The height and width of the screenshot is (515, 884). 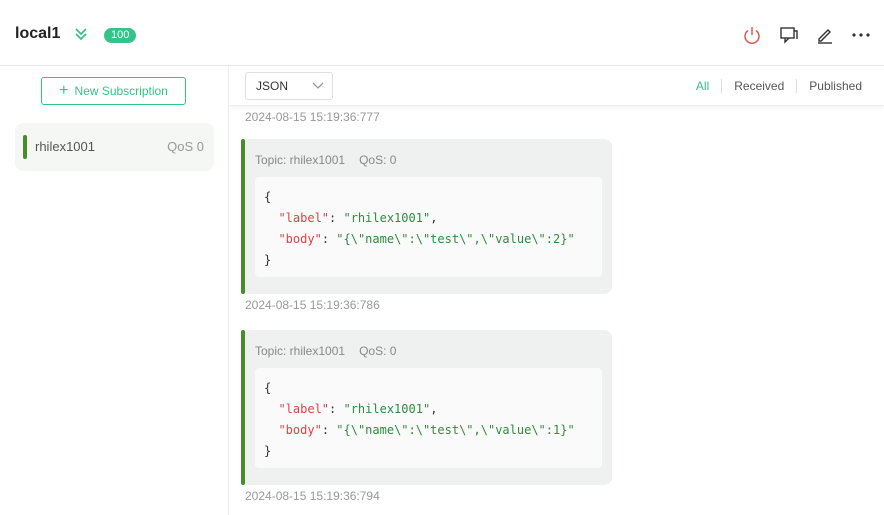 I want to click on subscription-qos: QoS 0, so click(x=185, y=146).